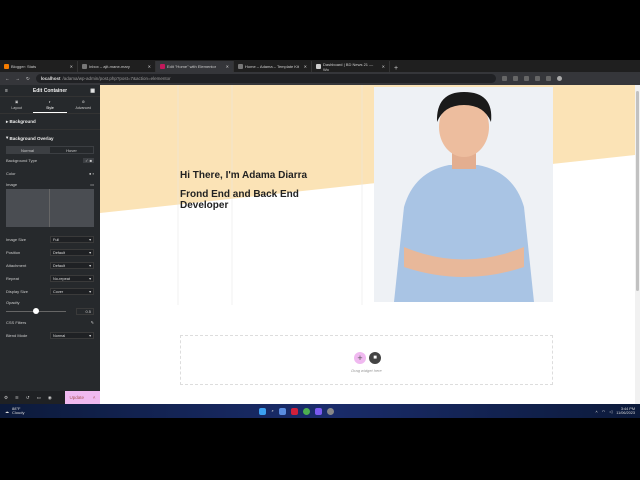 This screenshot has width=640, height=480. Describe the element at coordinates (50, 398) in the screenshot. I see `preview-icon: ◉` at that location.